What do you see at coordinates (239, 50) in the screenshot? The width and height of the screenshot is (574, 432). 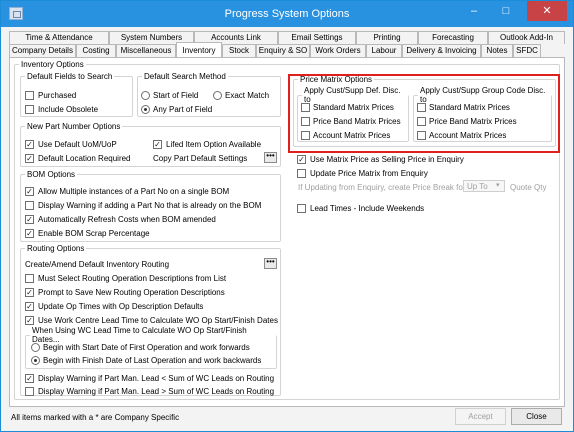 I see `tab-stock: Stock` at bounding box center [239, 50].